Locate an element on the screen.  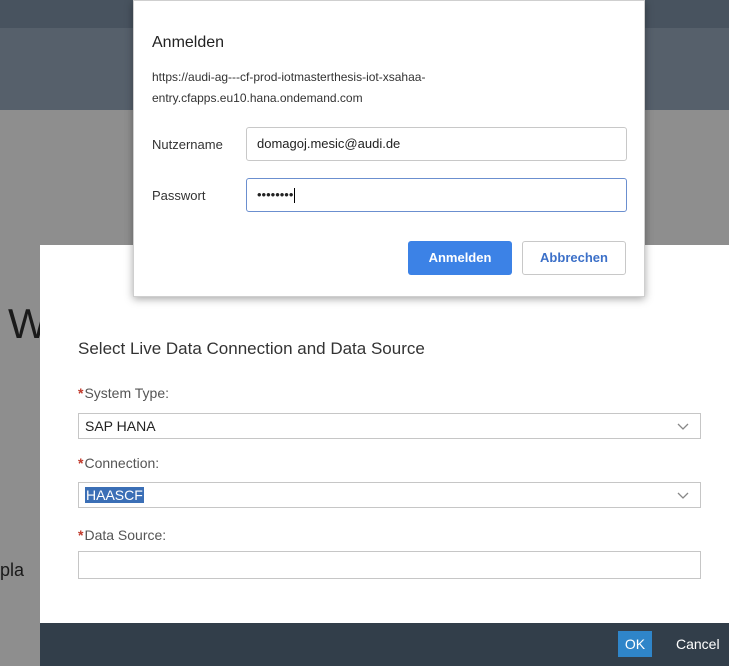
ok-button: OK is located at coordinates (635, 644).